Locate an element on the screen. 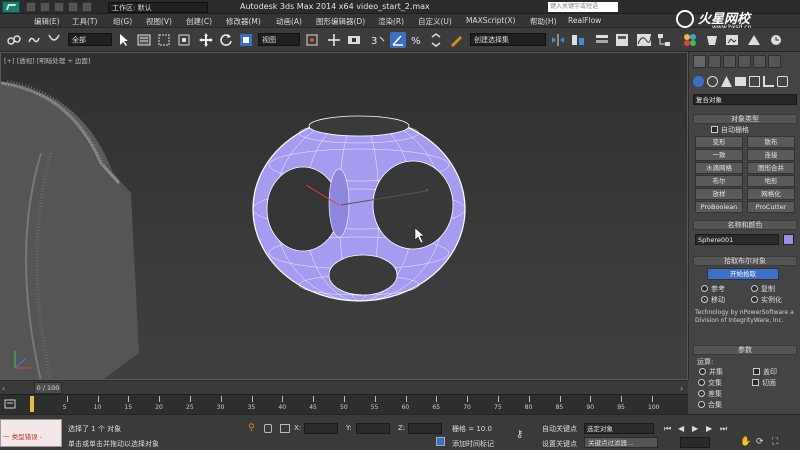 Image resolution: width=800 pixels, height=450 pixels. maximize-viewport-icon: ⛶ is located at coordinates (775, 442).